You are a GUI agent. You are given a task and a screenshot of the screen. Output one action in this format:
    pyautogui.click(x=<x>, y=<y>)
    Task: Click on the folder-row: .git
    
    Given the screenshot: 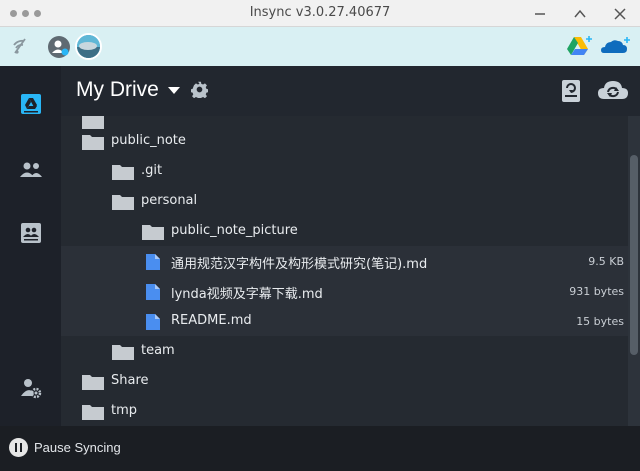 What is the action you would take?
    pyautogui.click(x=344, y=171)
    